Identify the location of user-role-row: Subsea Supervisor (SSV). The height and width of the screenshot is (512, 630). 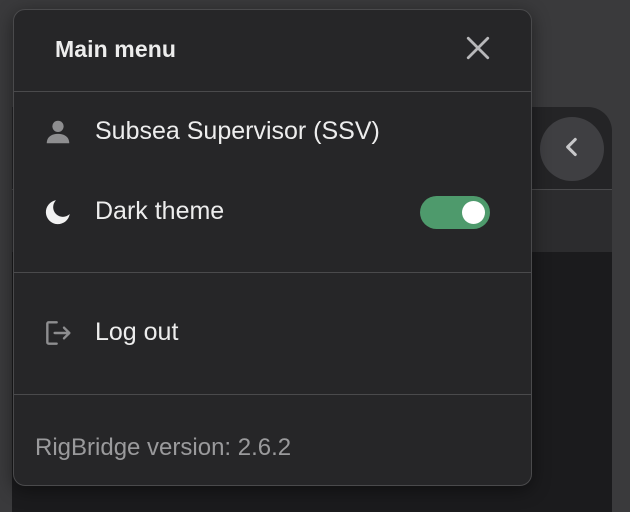
(272, 132).